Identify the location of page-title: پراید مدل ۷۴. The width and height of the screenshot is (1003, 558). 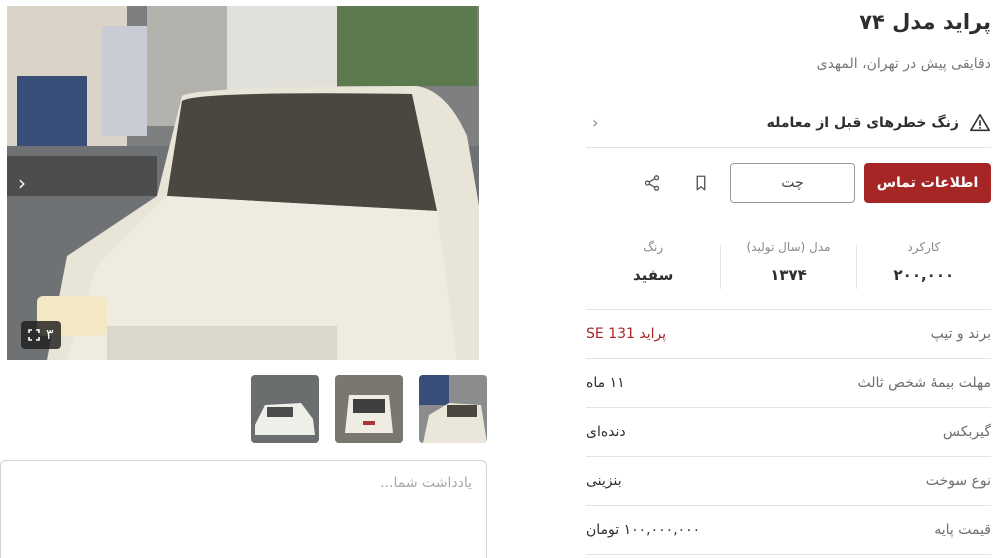
(925, 22).